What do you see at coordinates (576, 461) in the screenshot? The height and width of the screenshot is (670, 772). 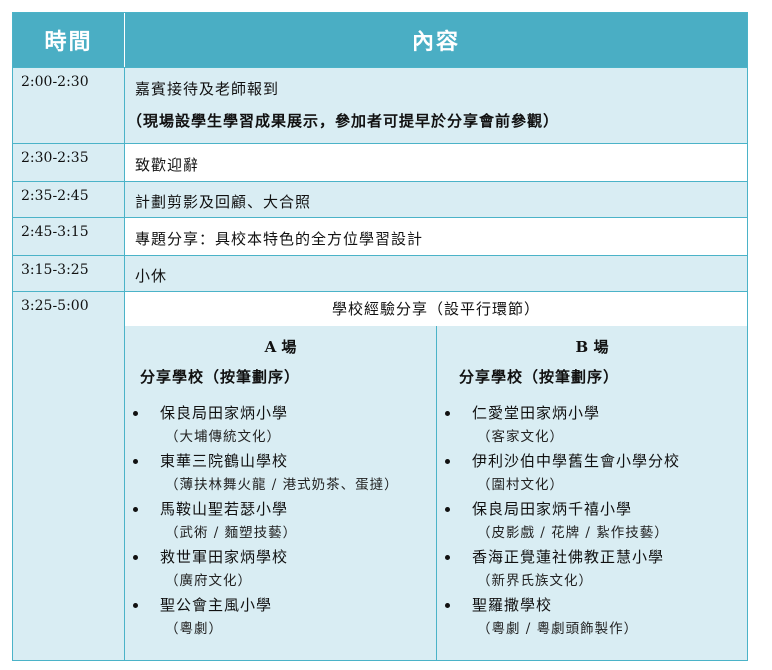 I see `school-name: 伊利沙伯中學舊生會小學分校` at bounding box center [576, 461].